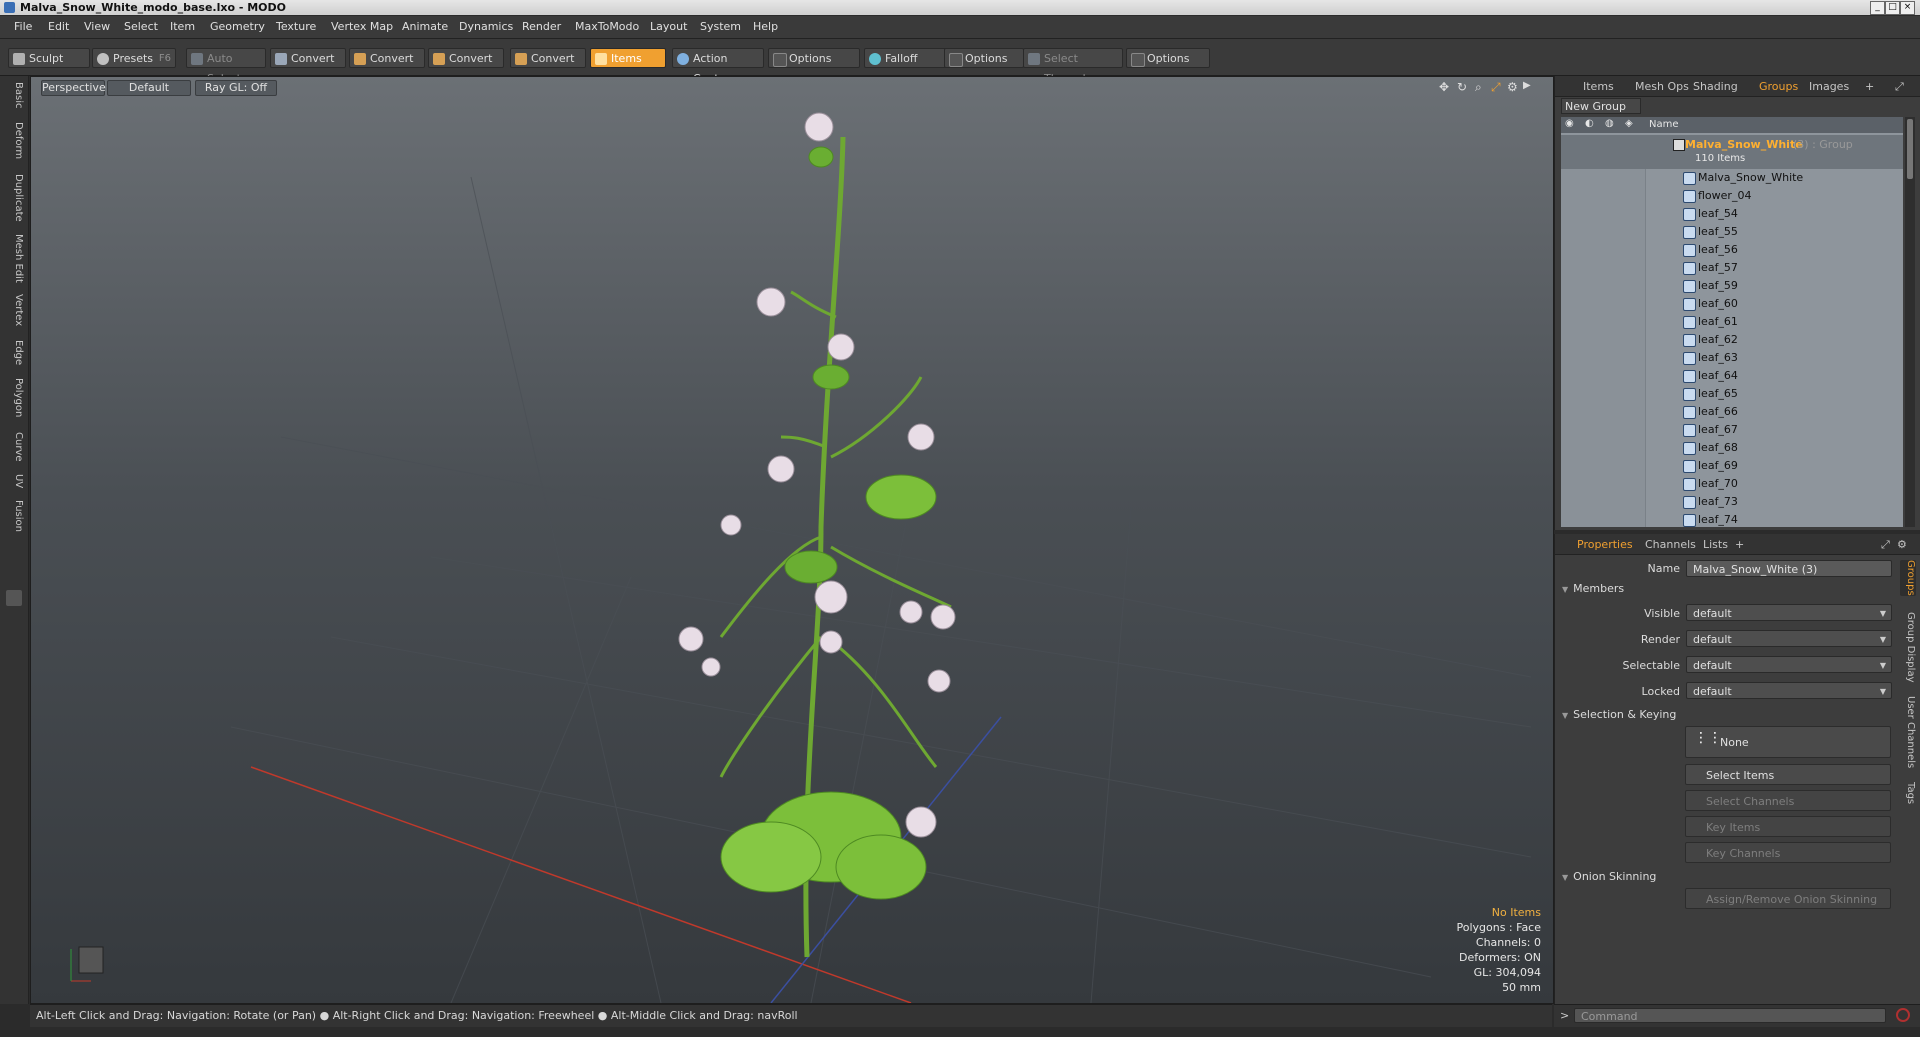 The width and height of the screenshot is (1920, 1037). I want to click on convert-button-2: Convert, so click(387, 58).